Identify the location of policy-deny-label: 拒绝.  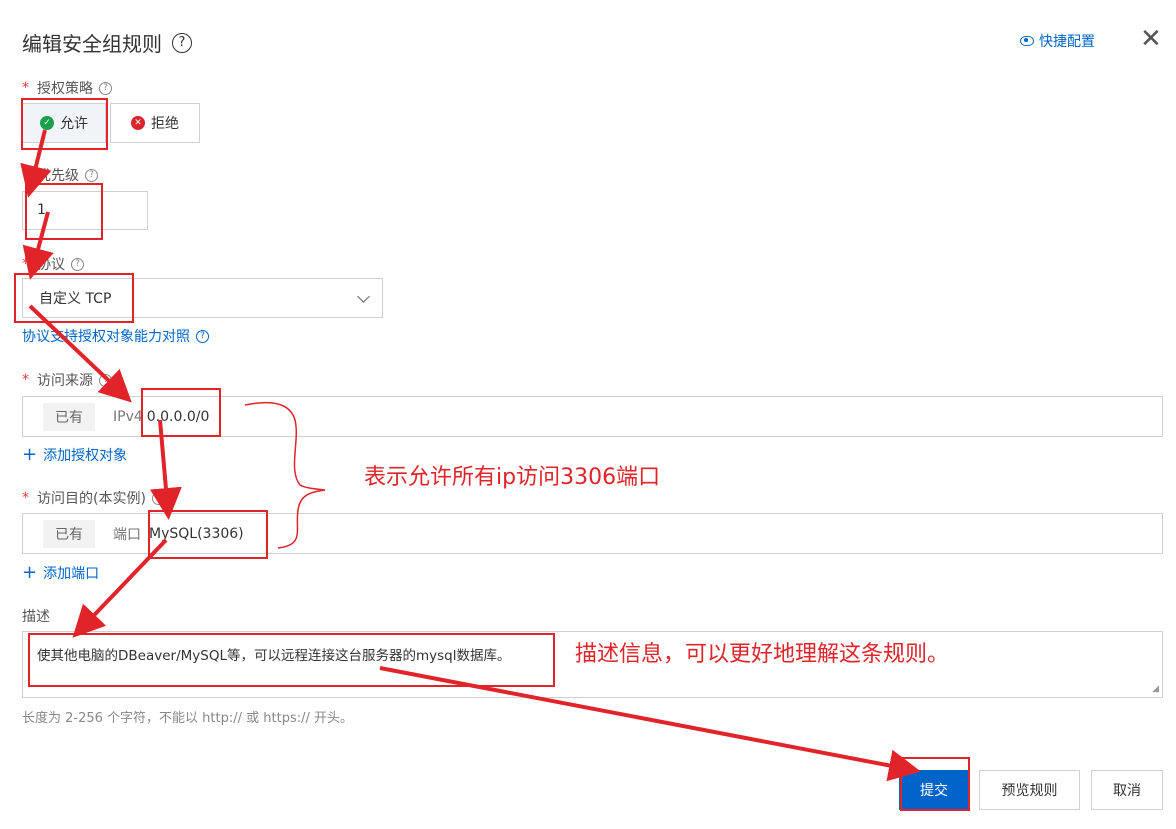
(165, 124).